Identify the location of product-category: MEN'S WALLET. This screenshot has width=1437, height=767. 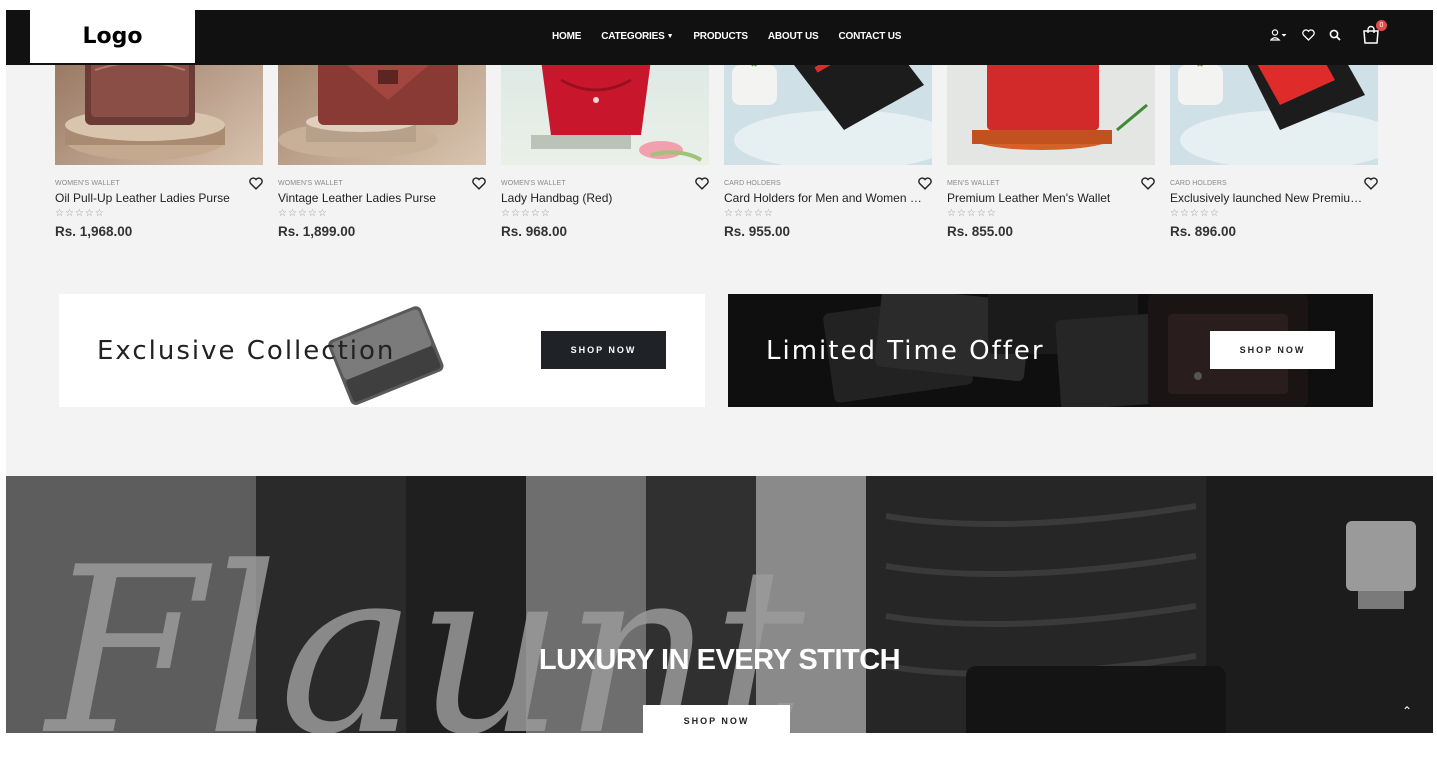
(973, 183).